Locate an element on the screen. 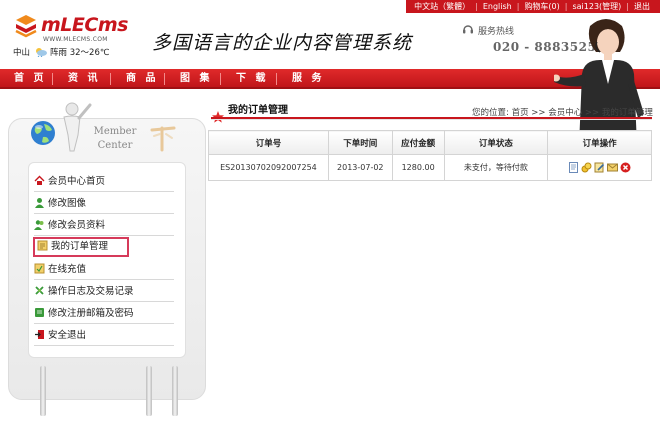 This screenshot has height=429, width=660. nav-gallery: 图 集 is located at coordinates (196, 79).